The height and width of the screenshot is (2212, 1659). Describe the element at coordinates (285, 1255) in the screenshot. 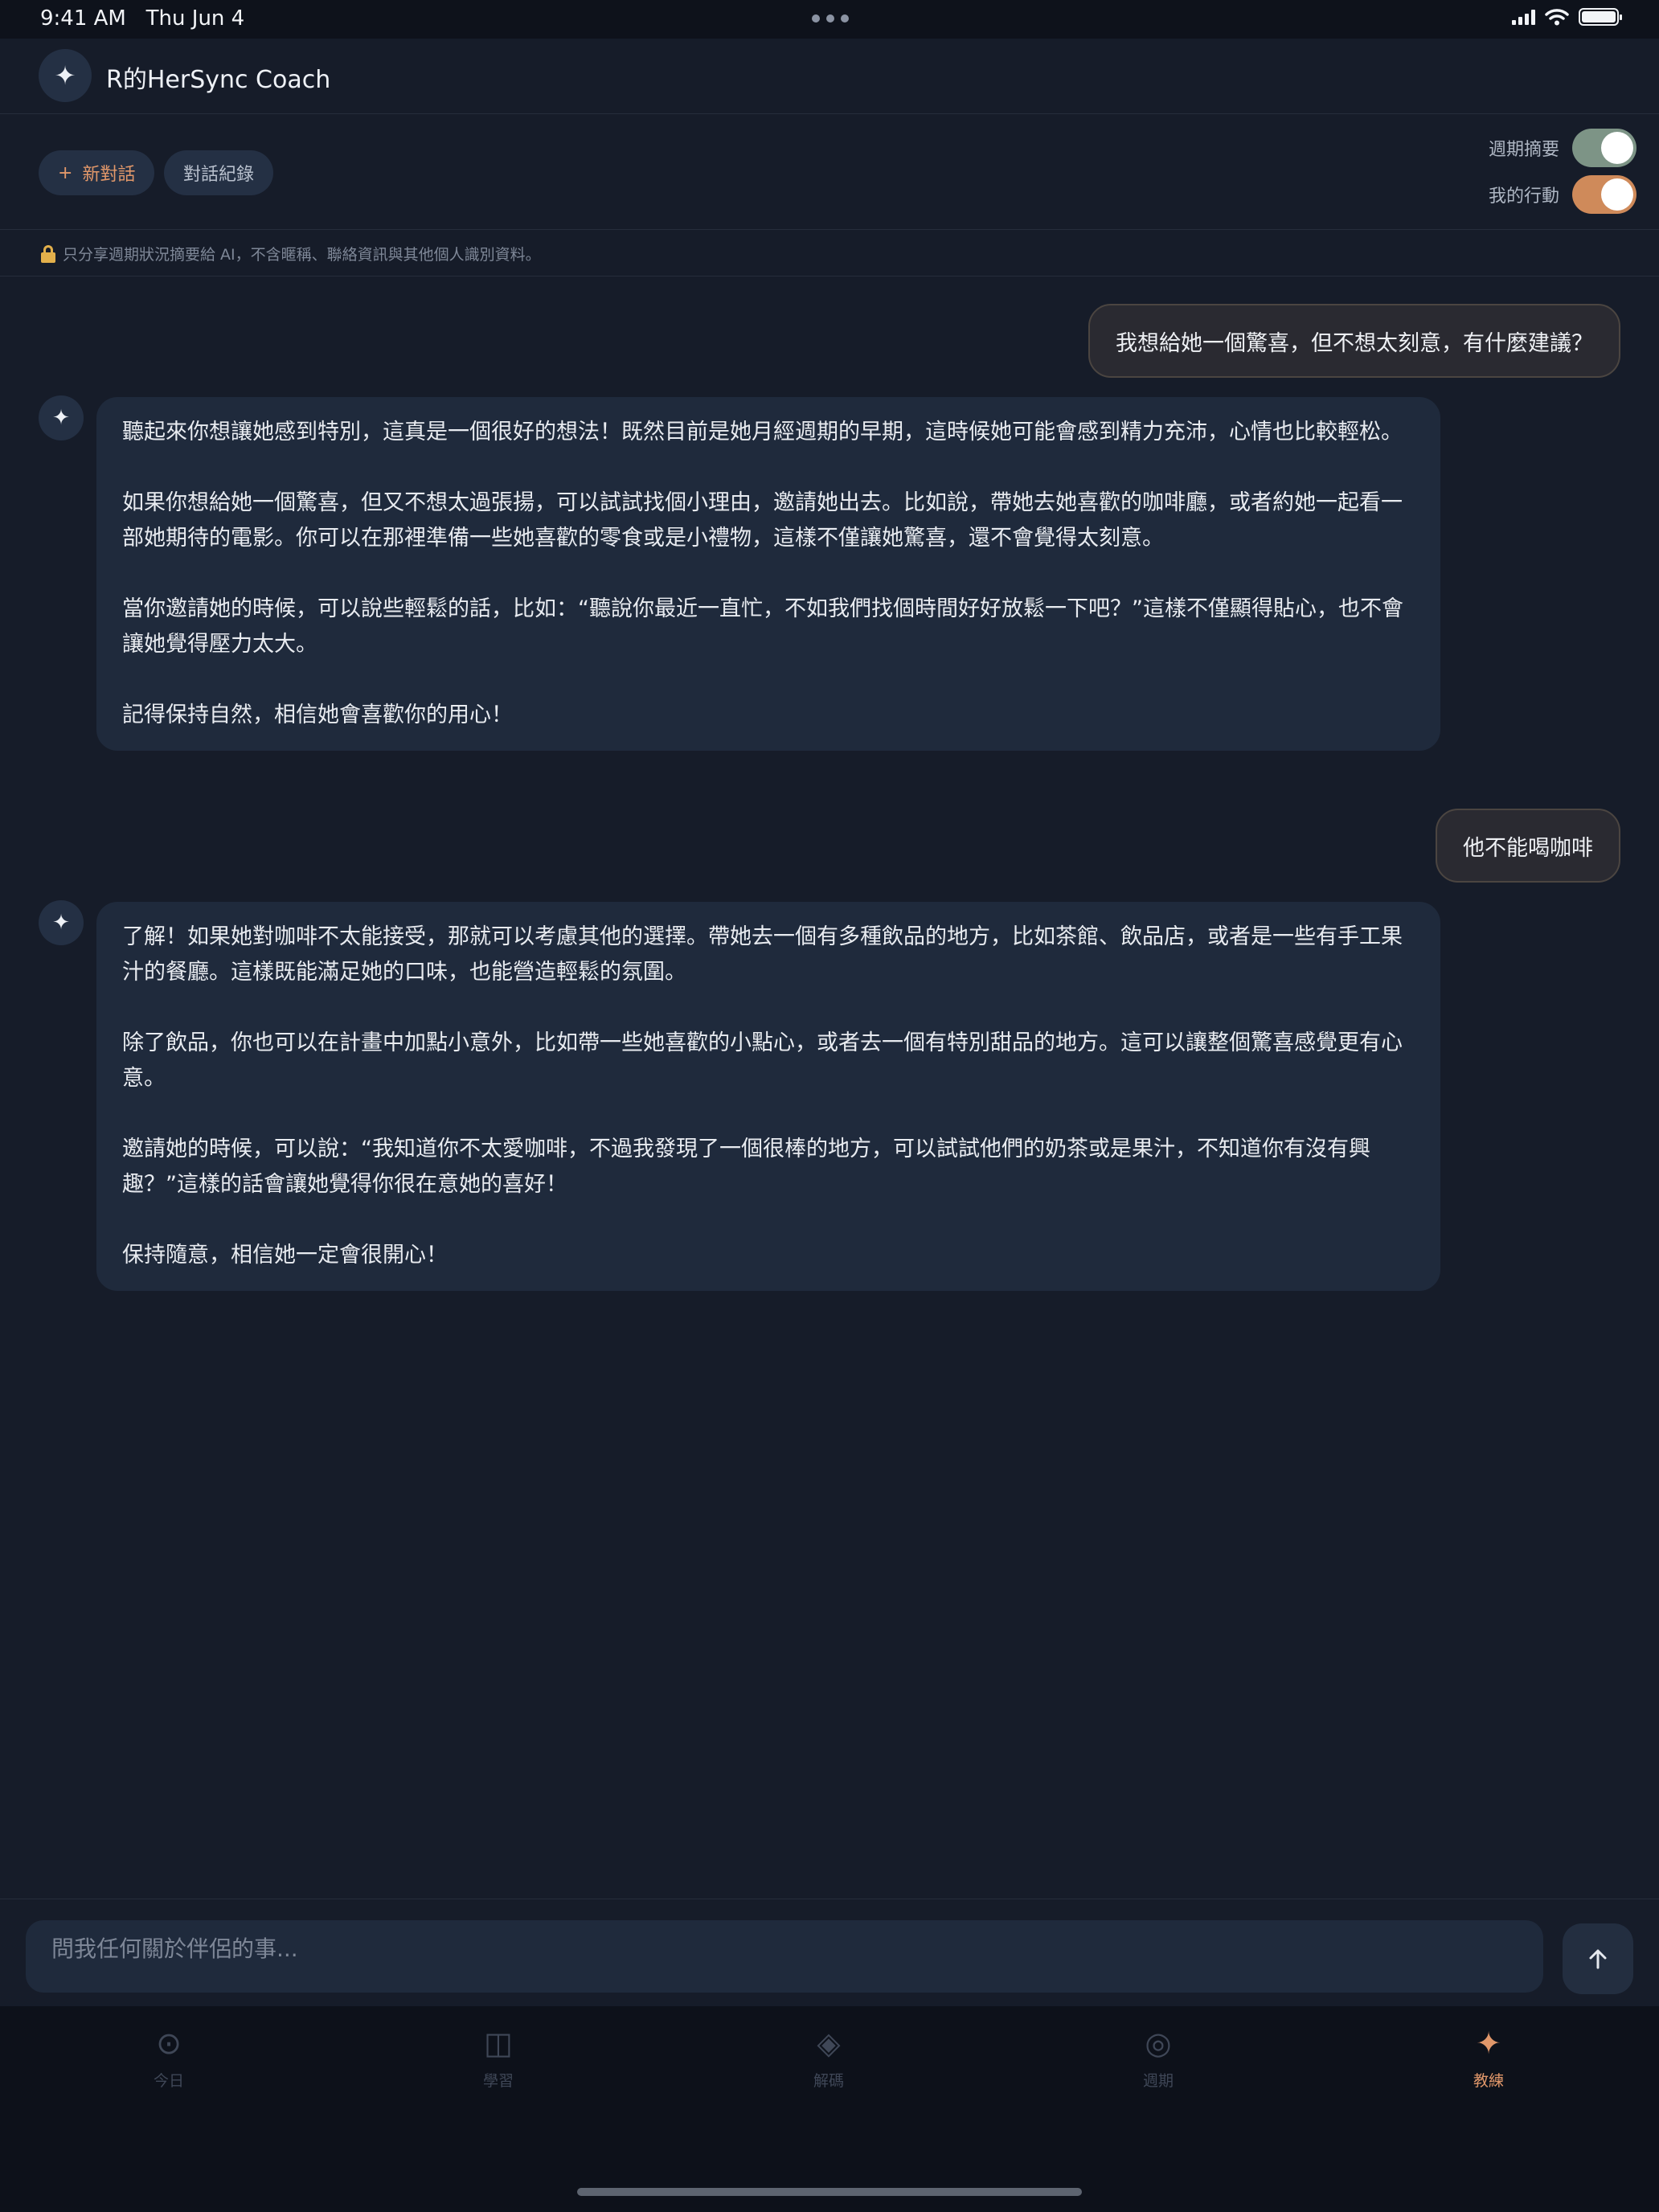

I see `message-paragraph: 保持隨意，相信她一定會很開心！` at that location.